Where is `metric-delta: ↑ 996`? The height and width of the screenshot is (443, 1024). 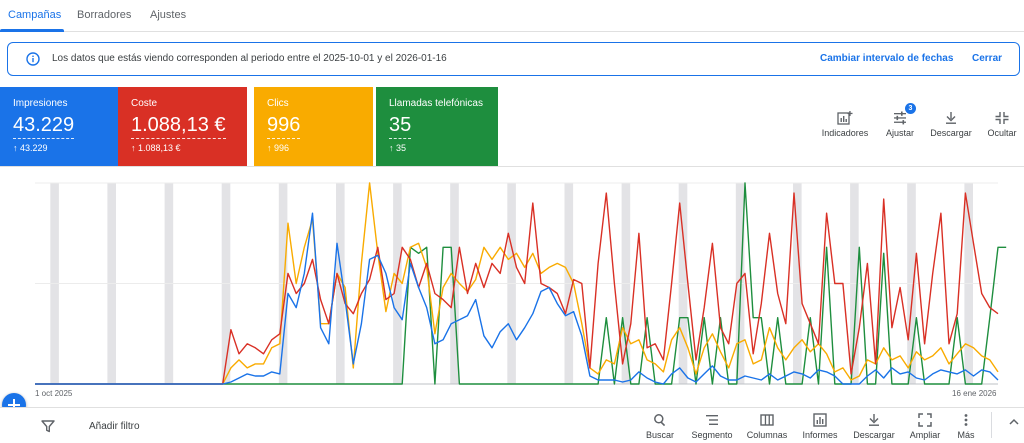 metric-delta: ↑ 996 is located at coordinates (278, 148).